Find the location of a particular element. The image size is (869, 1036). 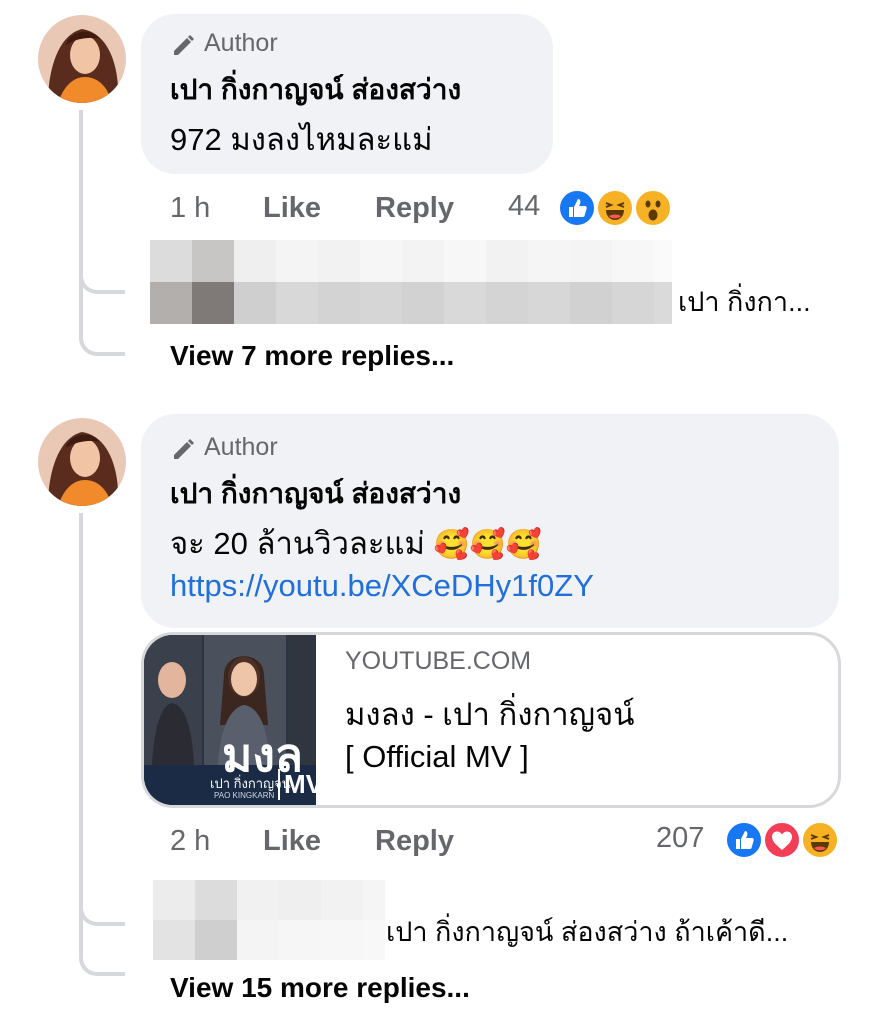

youtube-link: https://youtu.be/XCeDHy1f0ZY is located at coordinates (382, 586).